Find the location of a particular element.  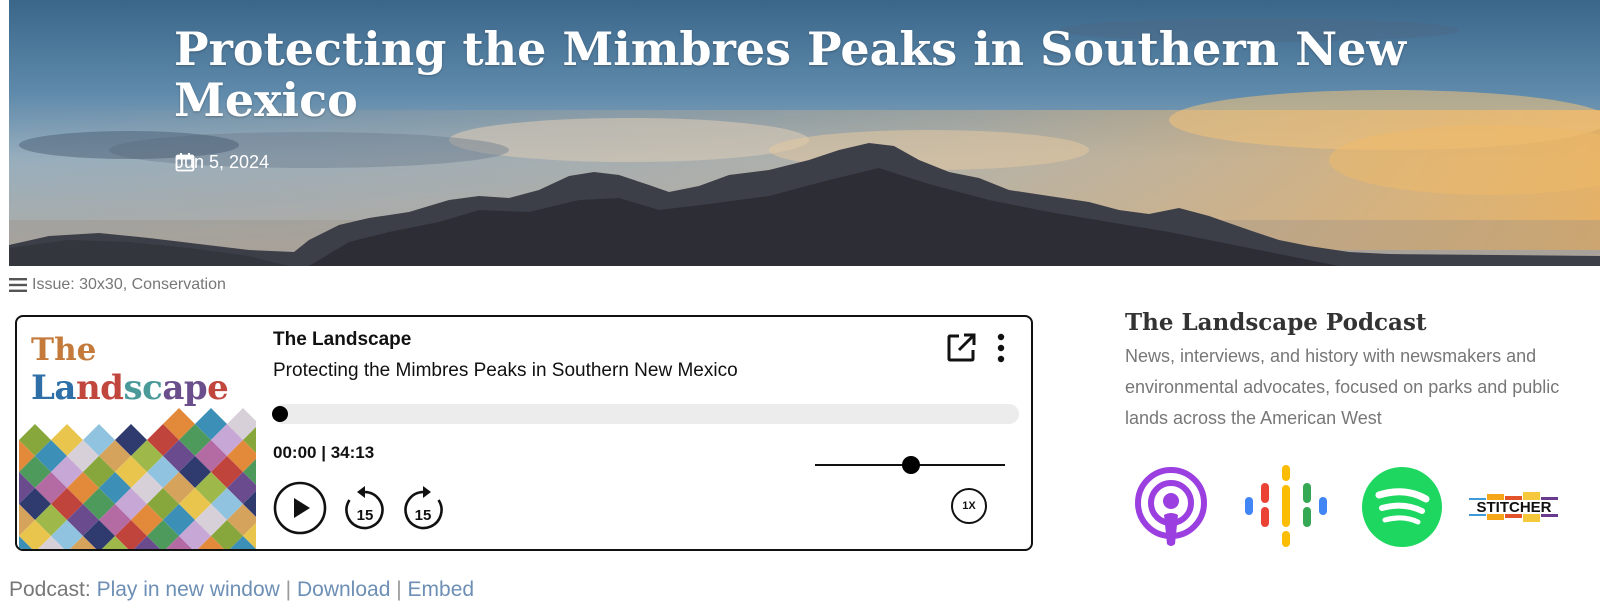

cover-letter: e is located at coordinates (218, 388).